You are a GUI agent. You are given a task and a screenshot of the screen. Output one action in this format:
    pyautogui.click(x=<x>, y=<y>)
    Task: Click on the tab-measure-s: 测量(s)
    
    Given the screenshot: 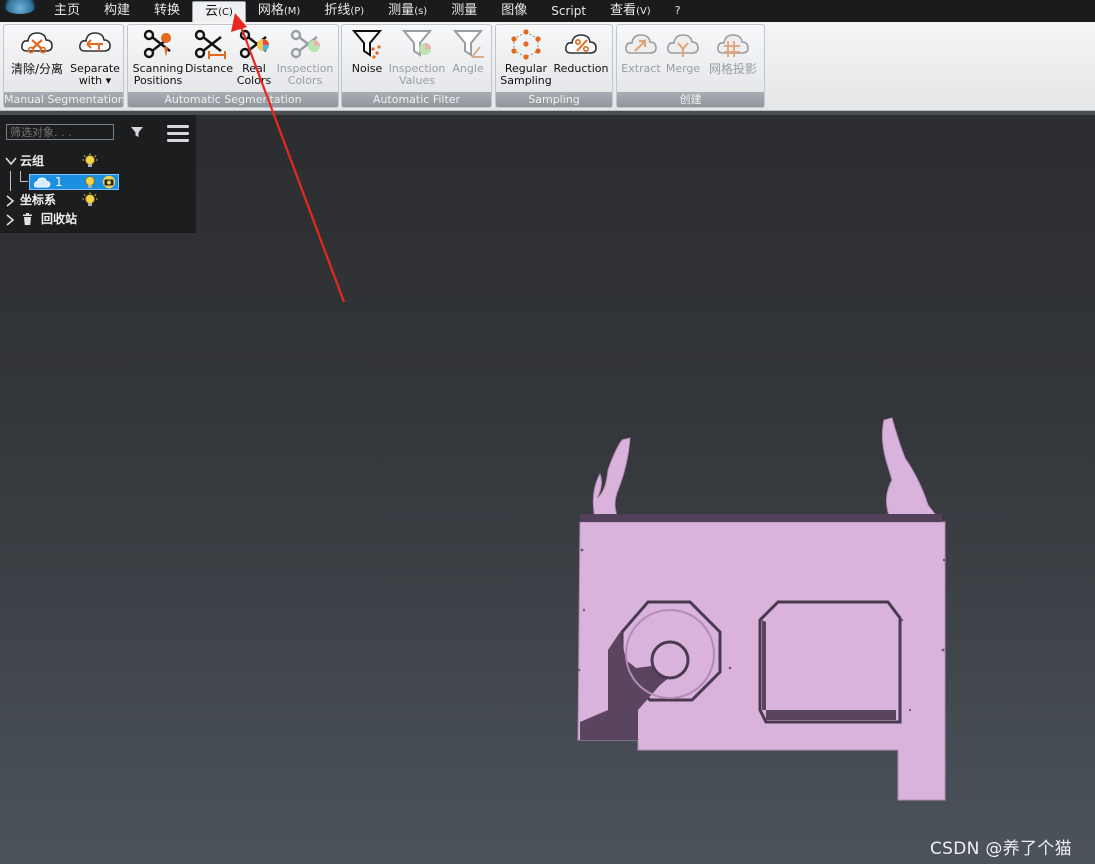 What is the action you would take?
    pyautogui.click(x=407, y=11)
    